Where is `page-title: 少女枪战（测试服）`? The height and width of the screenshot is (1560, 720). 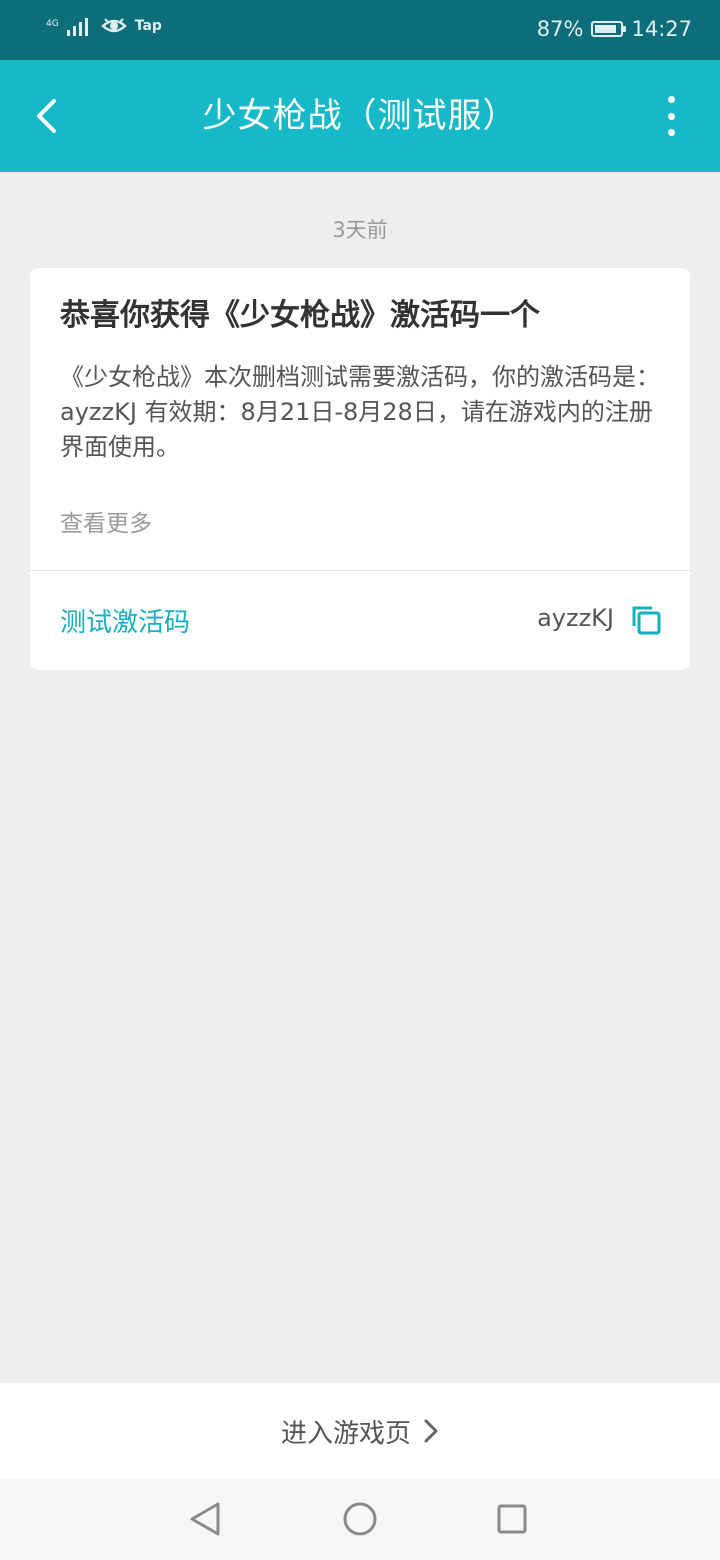
page-title: 少女枪战（测试服） is located at coordinates (360, 116).